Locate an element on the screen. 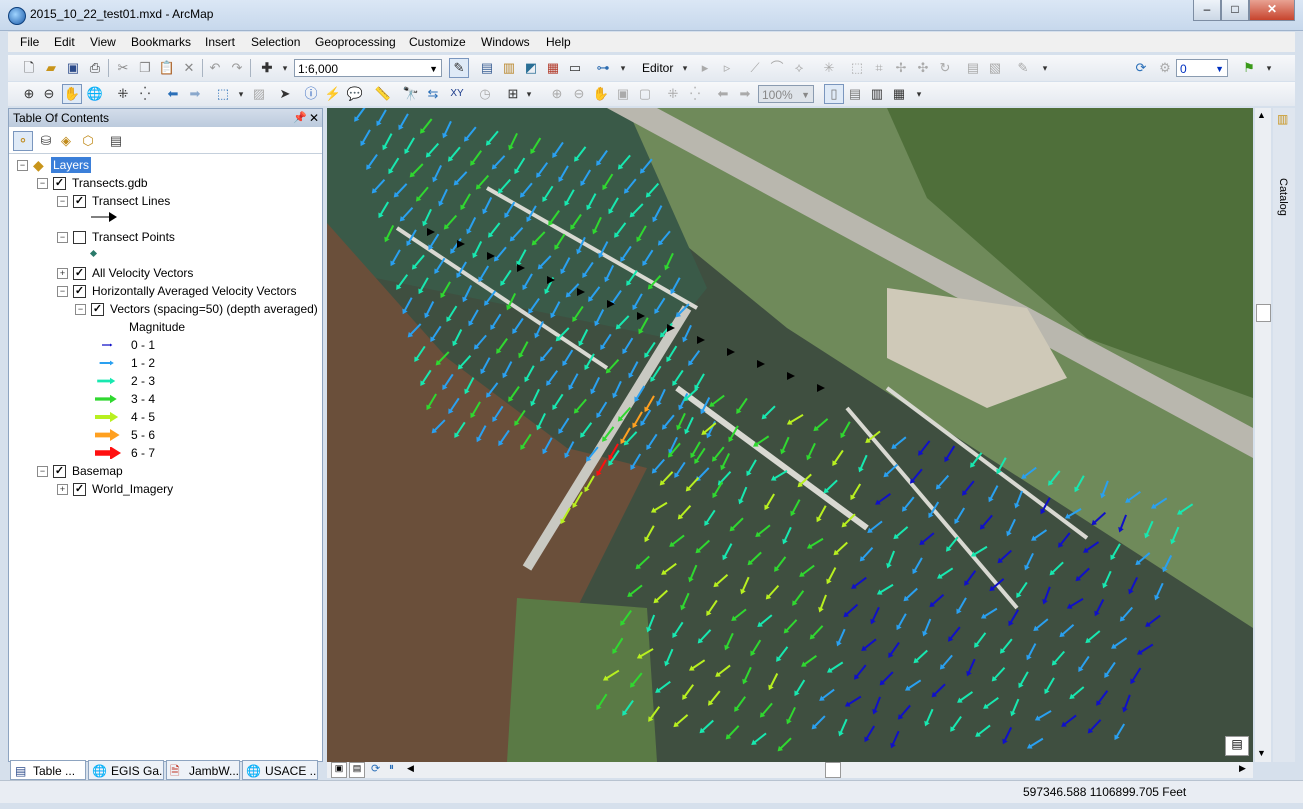  focus-data-frame-icon: ▤ is located at coordinates (855, 94).